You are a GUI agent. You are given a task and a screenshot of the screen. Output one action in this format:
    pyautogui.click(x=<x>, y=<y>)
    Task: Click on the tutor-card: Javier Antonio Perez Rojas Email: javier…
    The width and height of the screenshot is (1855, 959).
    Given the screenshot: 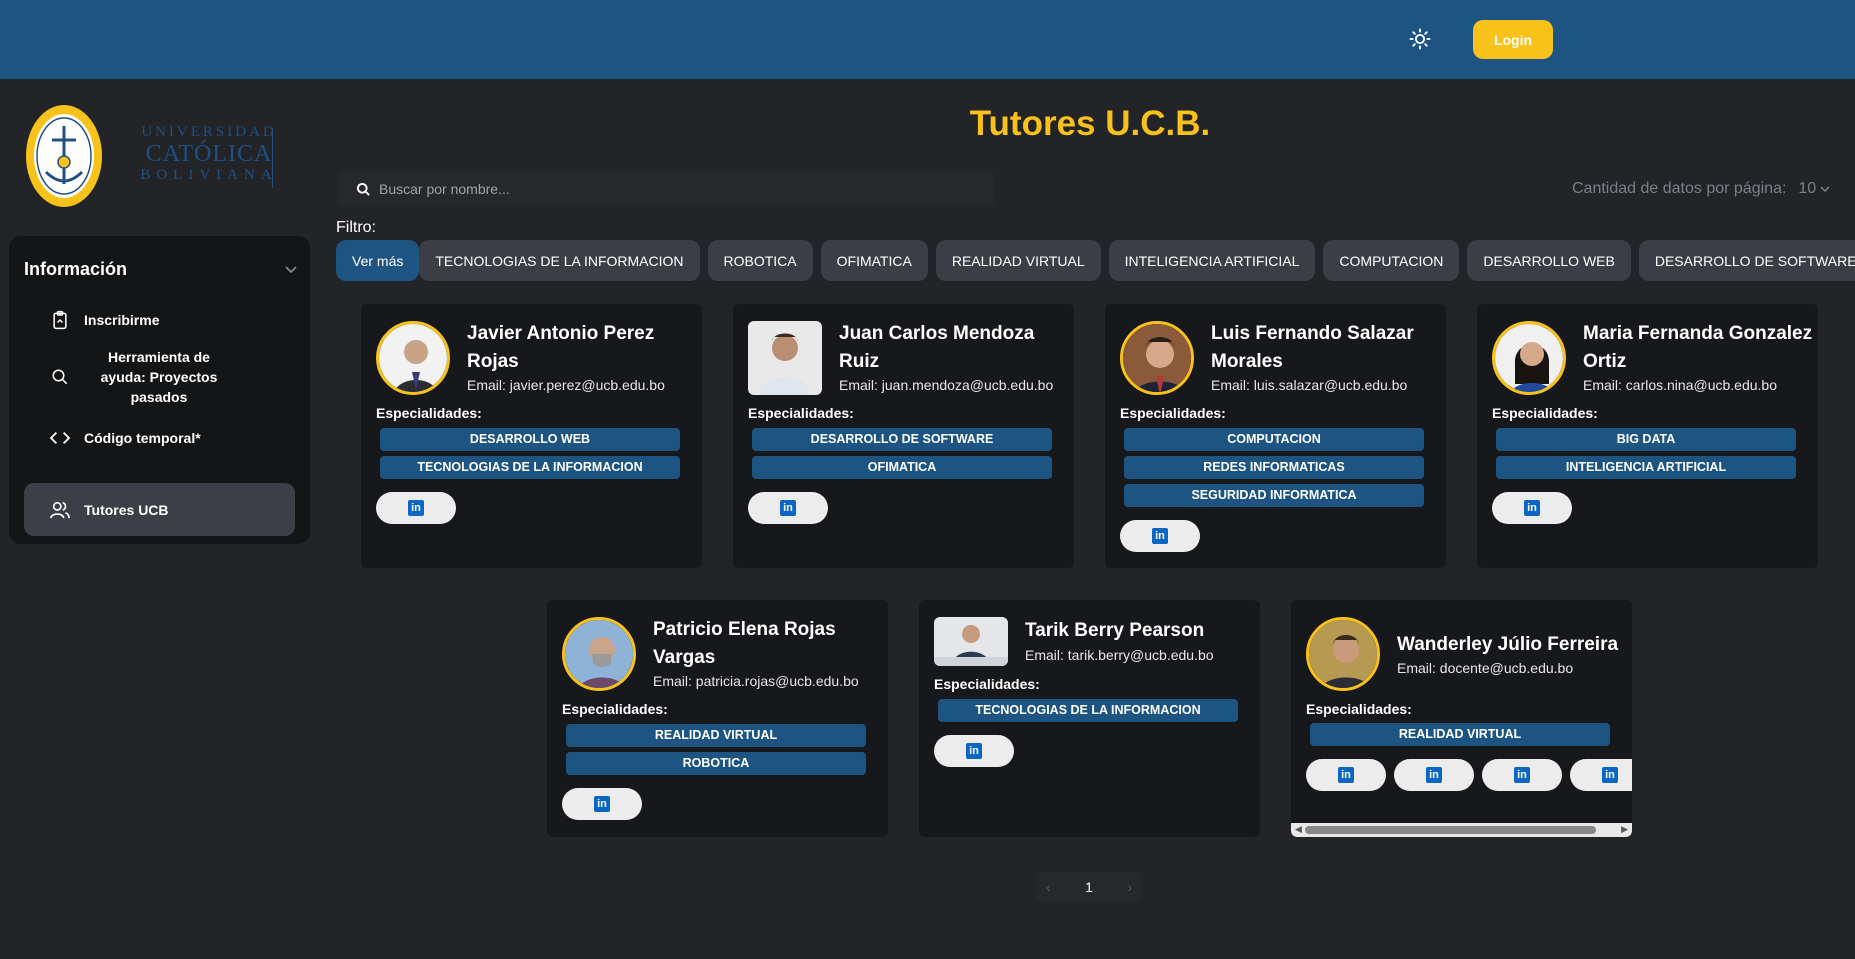 What is the action you would take?
    pyautogui.click(x=531, y=436)
    